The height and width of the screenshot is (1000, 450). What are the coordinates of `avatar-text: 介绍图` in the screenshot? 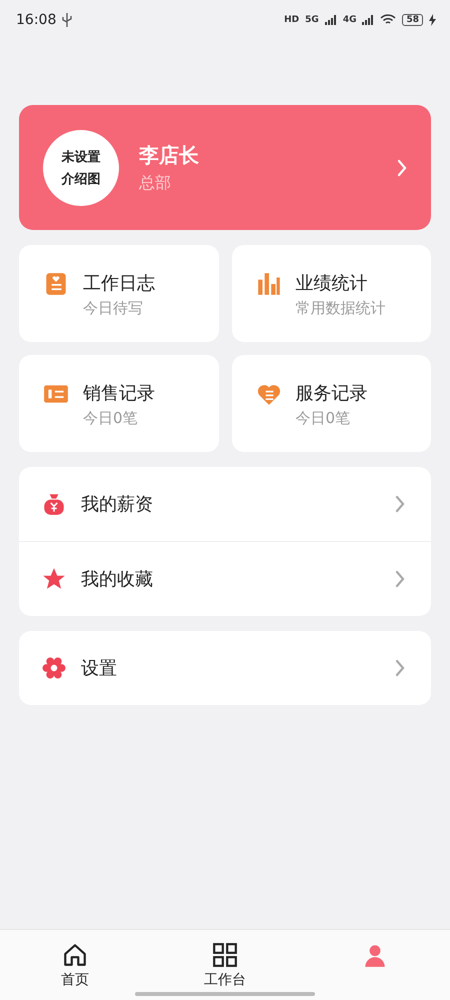 It's located at (81, 179).